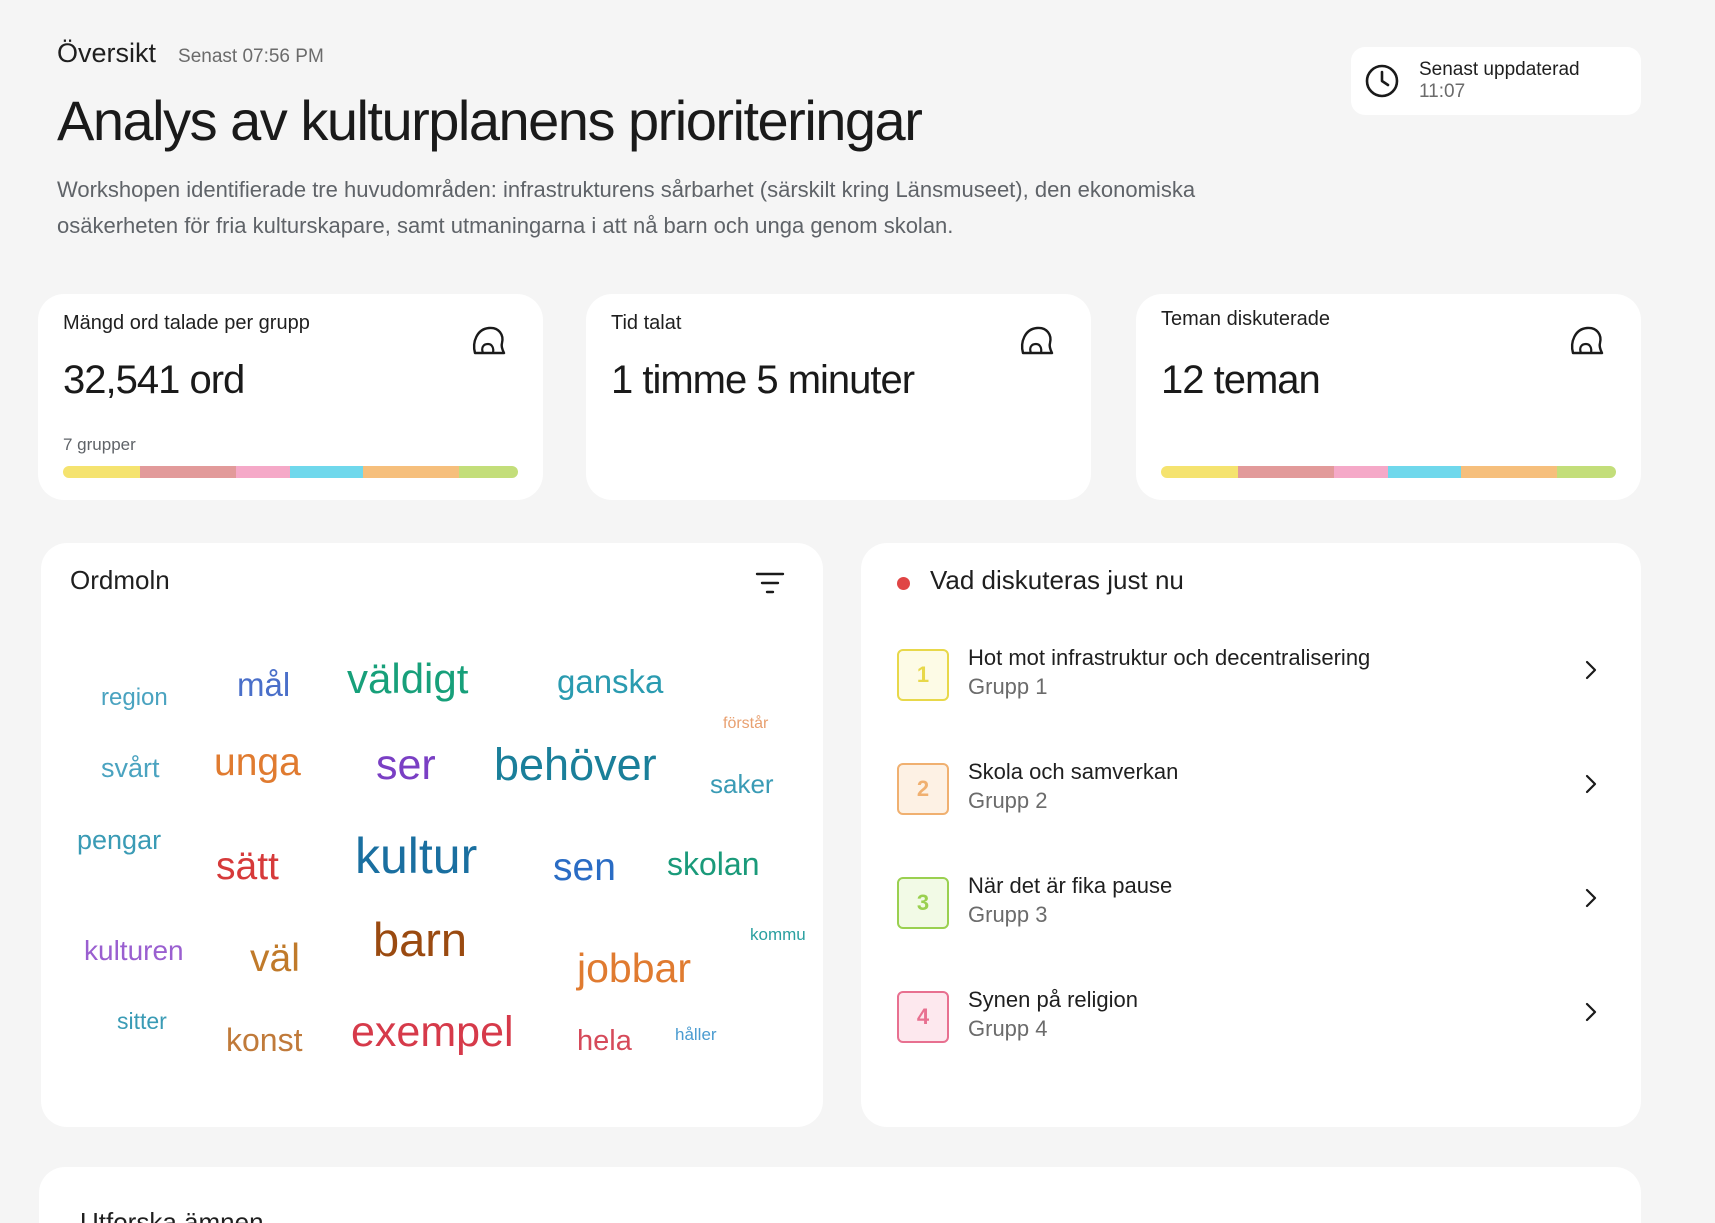 The width and height of the screenshot is (1715, 1223). I want to click on cloud-word: håller, so click(696, 1034).